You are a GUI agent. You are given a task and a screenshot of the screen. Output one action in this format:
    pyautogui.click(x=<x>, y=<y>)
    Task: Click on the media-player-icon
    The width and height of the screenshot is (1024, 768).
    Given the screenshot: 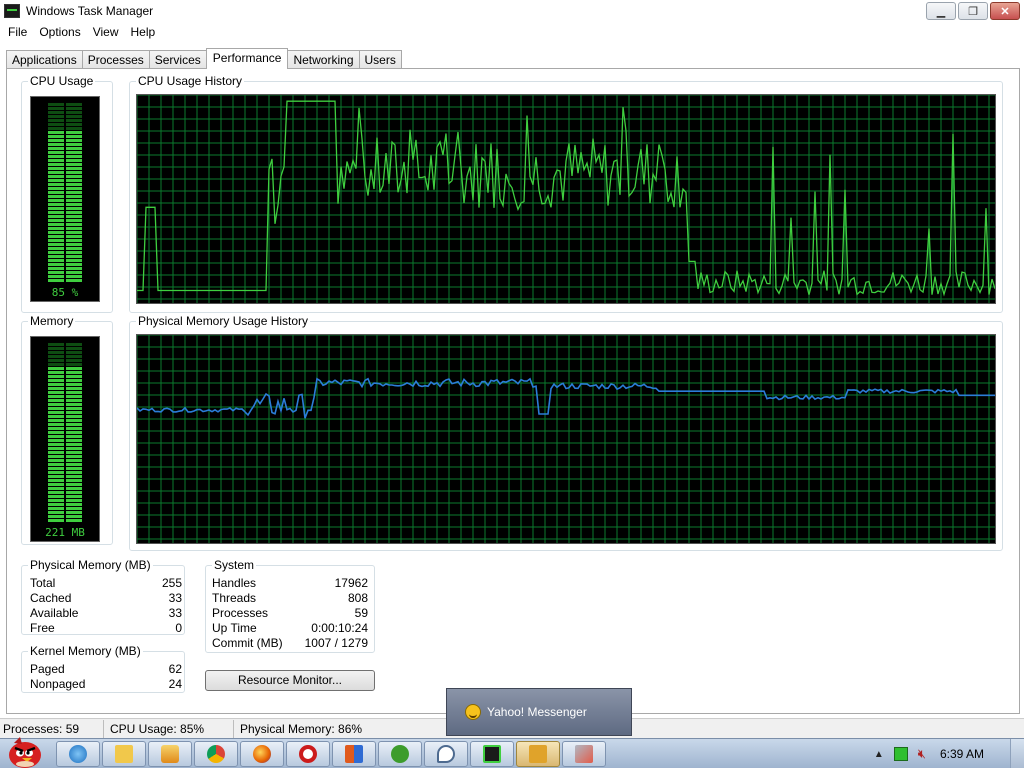 What is the action you would take?
    pyautogui.click(x=170, y=754)
    